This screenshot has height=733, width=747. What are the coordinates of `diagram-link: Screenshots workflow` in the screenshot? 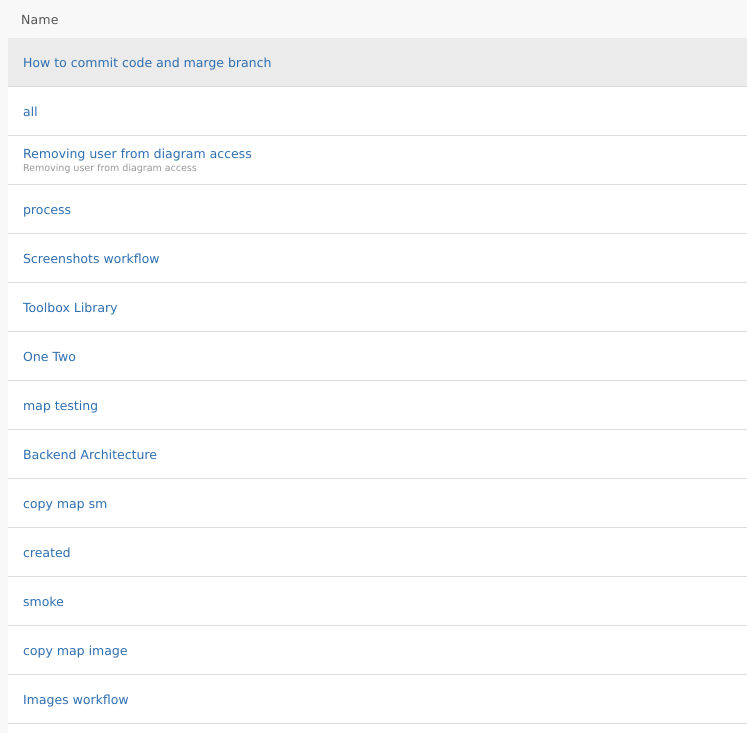 It's located at (91, 258).